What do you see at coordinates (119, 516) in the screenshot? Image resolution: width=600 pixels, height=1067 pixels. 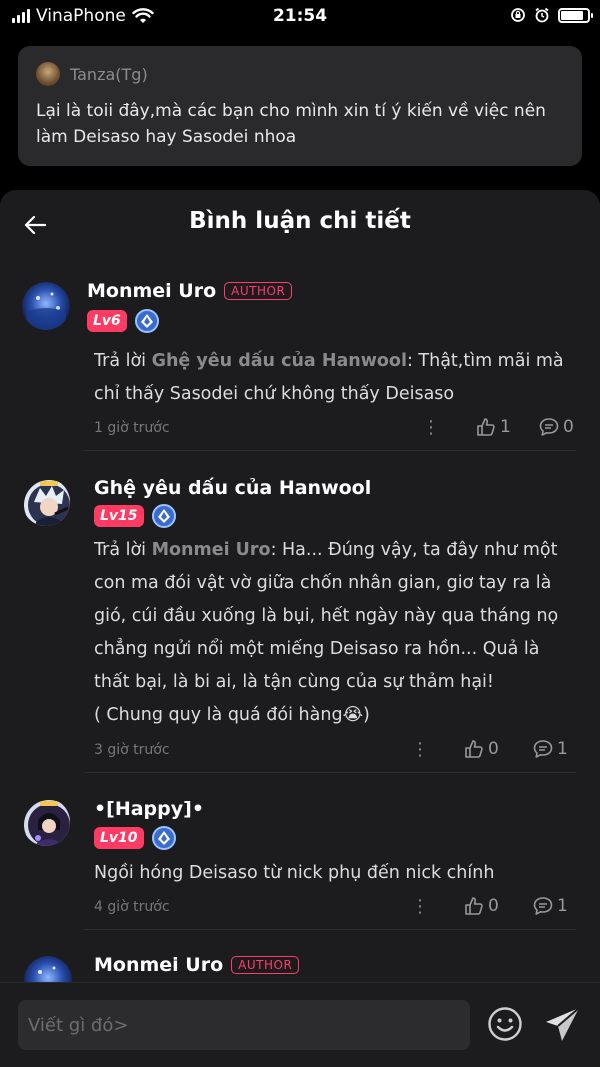 I see `level-badge: Lv15` at bounding box center [119, 516].